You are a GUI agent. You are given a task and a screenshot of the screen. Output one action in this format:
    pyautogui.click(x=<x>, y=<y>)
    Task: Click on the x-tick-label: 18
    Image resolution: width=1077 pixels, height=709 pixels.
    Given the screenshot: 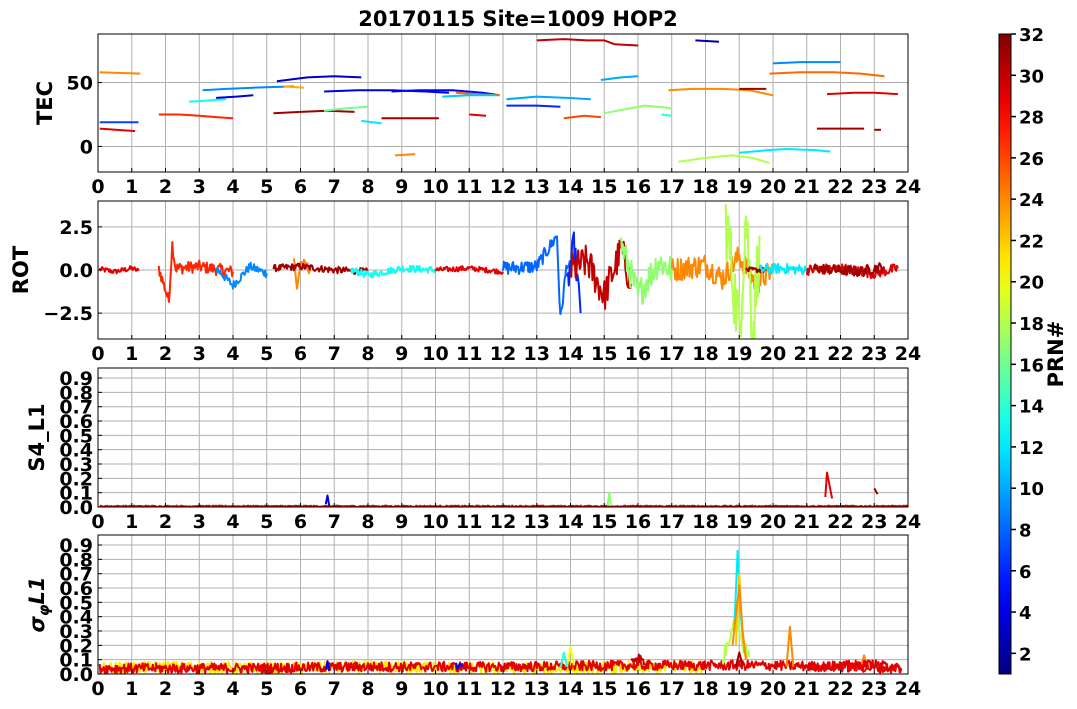 What is the action you would take?
    pyautogui.click(x=705, y=689)
    